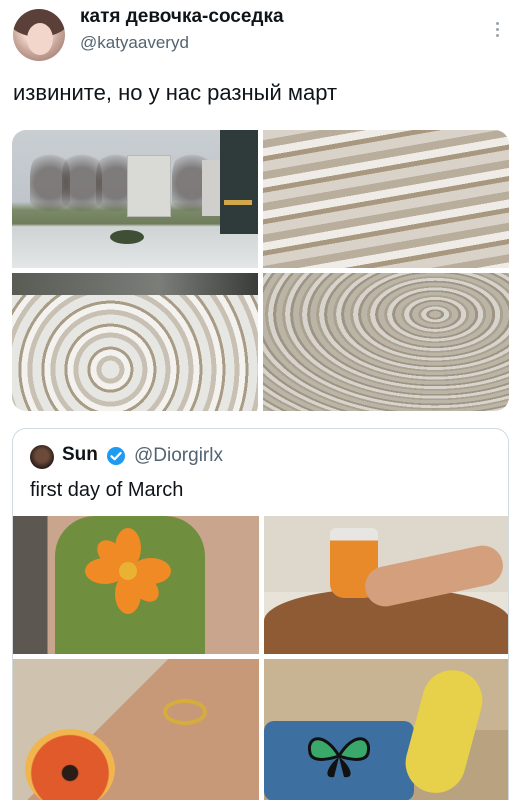 Image resolution: width=518 pixels, height=800 pixels. What do you see at coordinates (259, 34) in the screenshot?
I see `tweet-header: катя девочка-соседка @katyaaveryd` at bounding box center [259, 34].